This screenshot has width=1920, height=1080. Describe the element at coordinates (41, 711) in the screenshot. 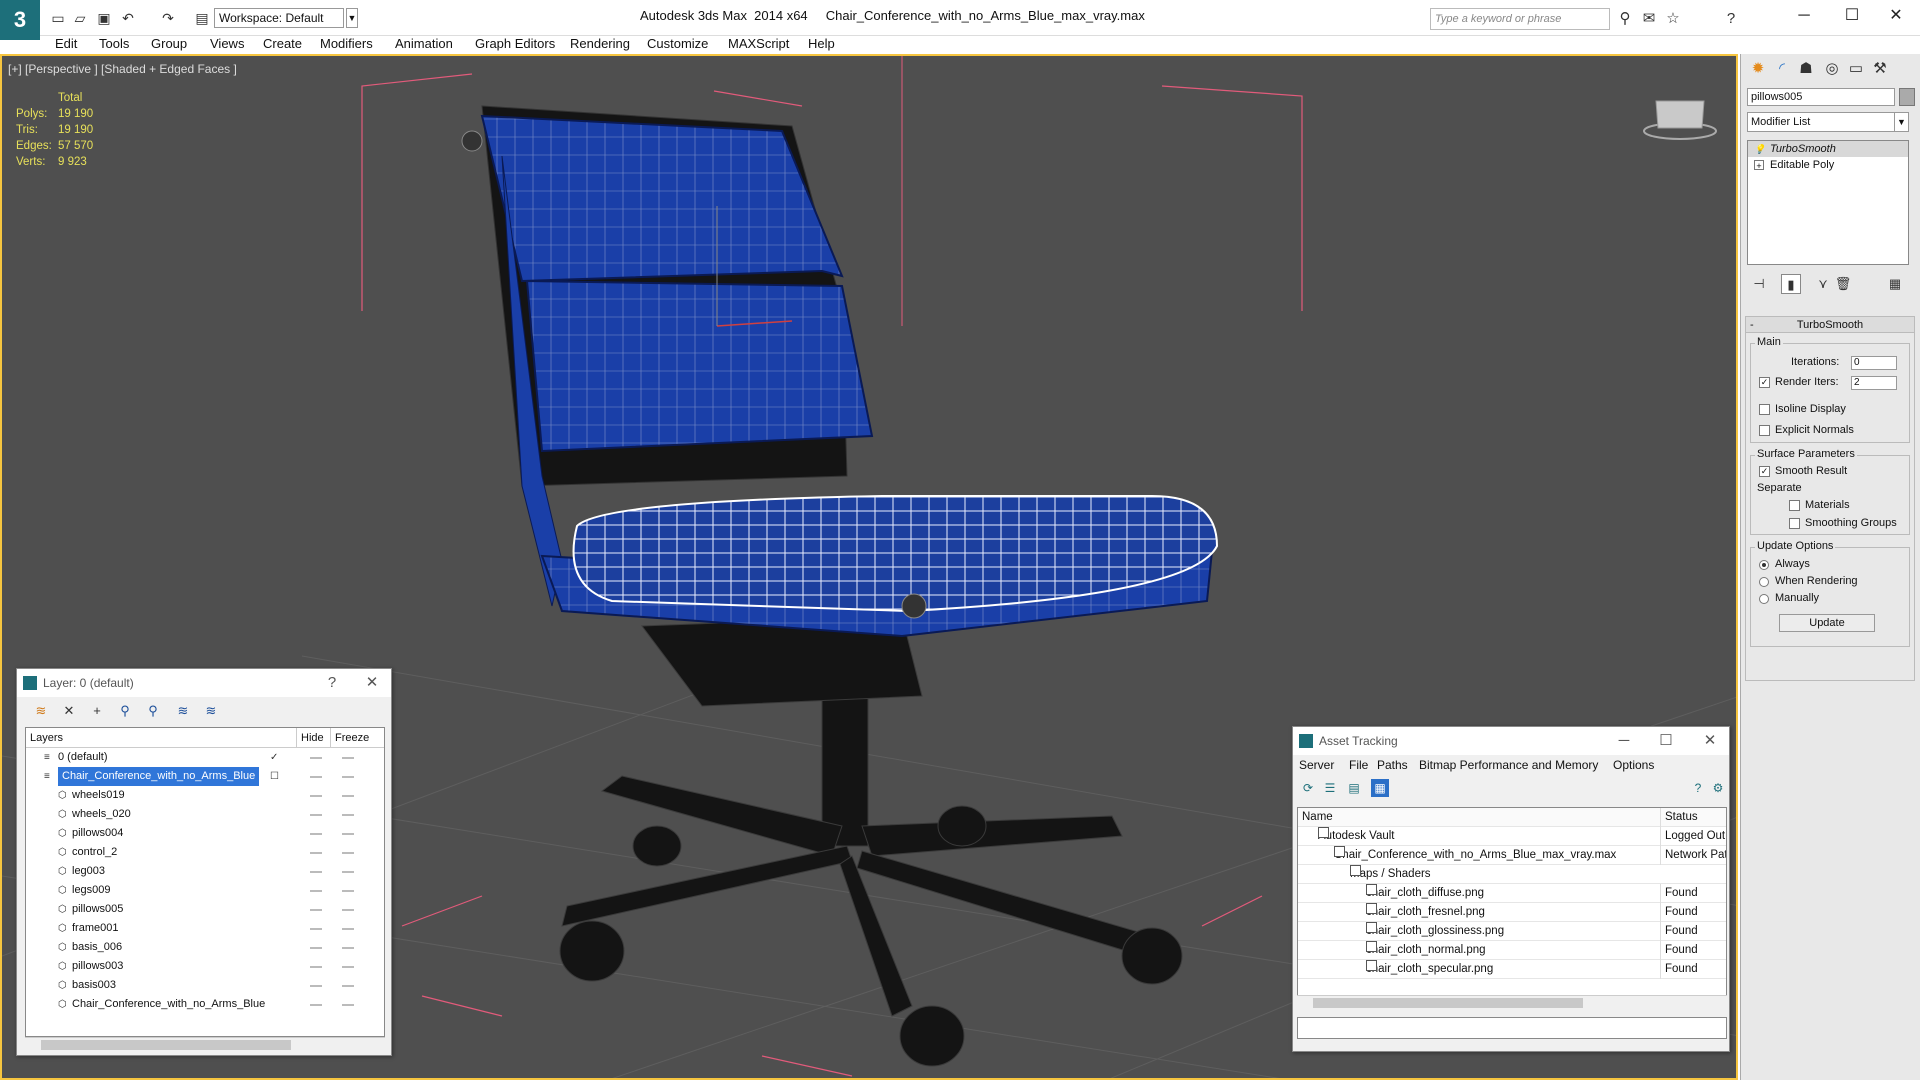

I see `create-layer-icon: ≋` at that location.